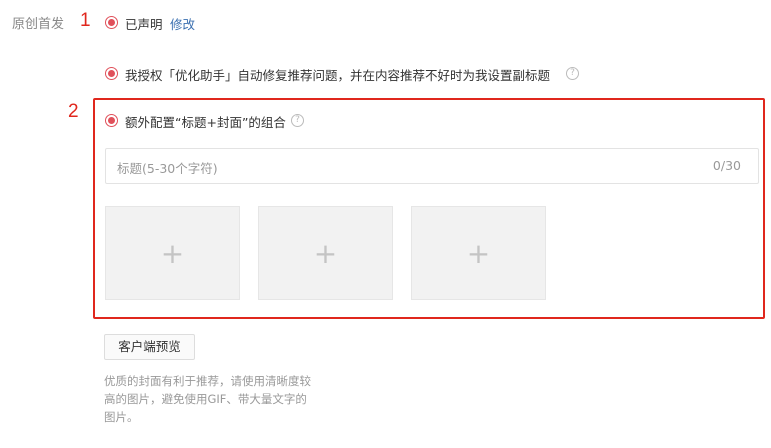  I want to click on hint-line-1: 优质的封面有利于推荐，请使用清晰度较, so click(207, 381).